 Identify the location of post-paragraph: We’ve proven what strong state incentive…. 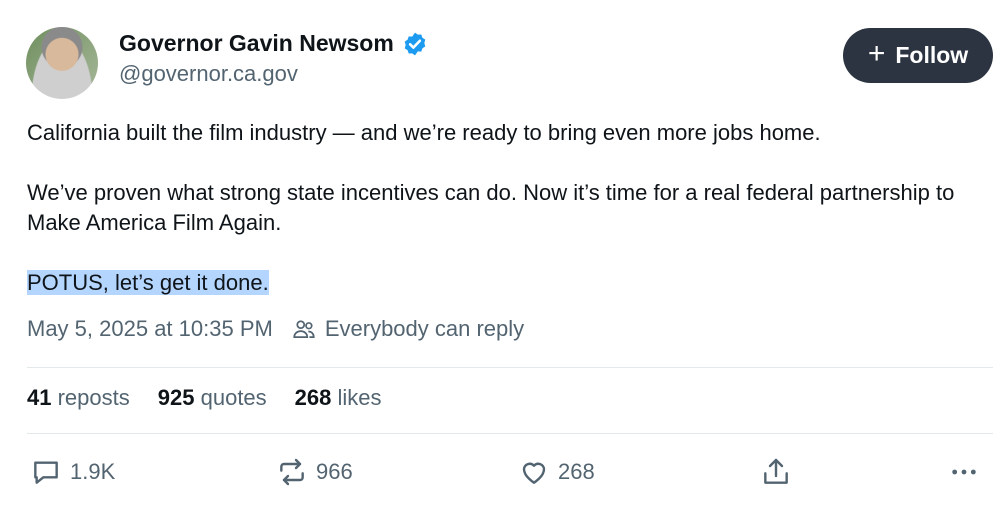
(491, 207).